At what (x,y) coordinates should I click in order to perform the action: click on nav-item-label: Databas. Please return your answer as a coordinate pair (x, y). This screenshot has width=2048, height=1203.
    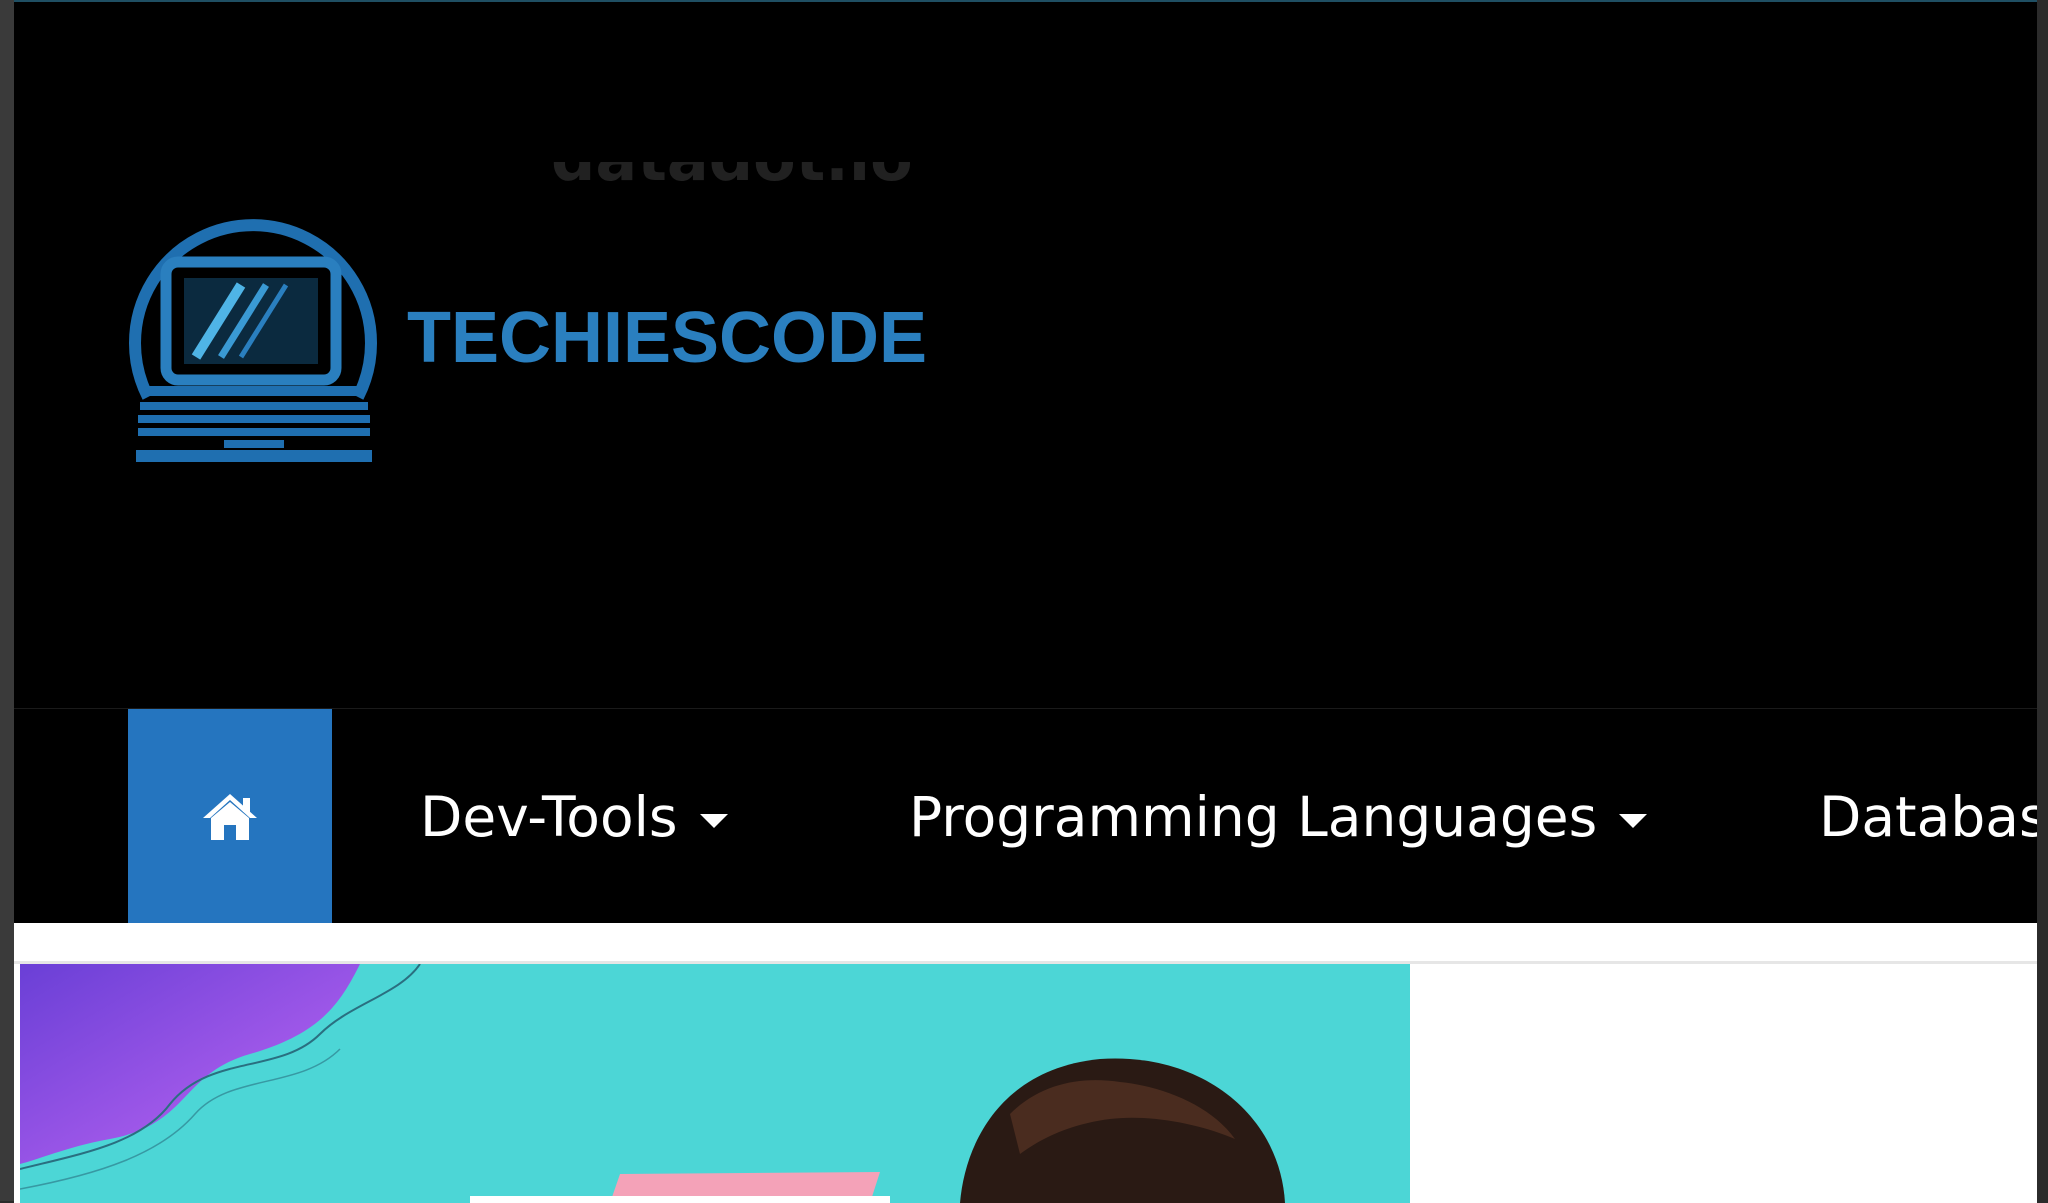
    Looking at the image, I should click on (1928, 816).